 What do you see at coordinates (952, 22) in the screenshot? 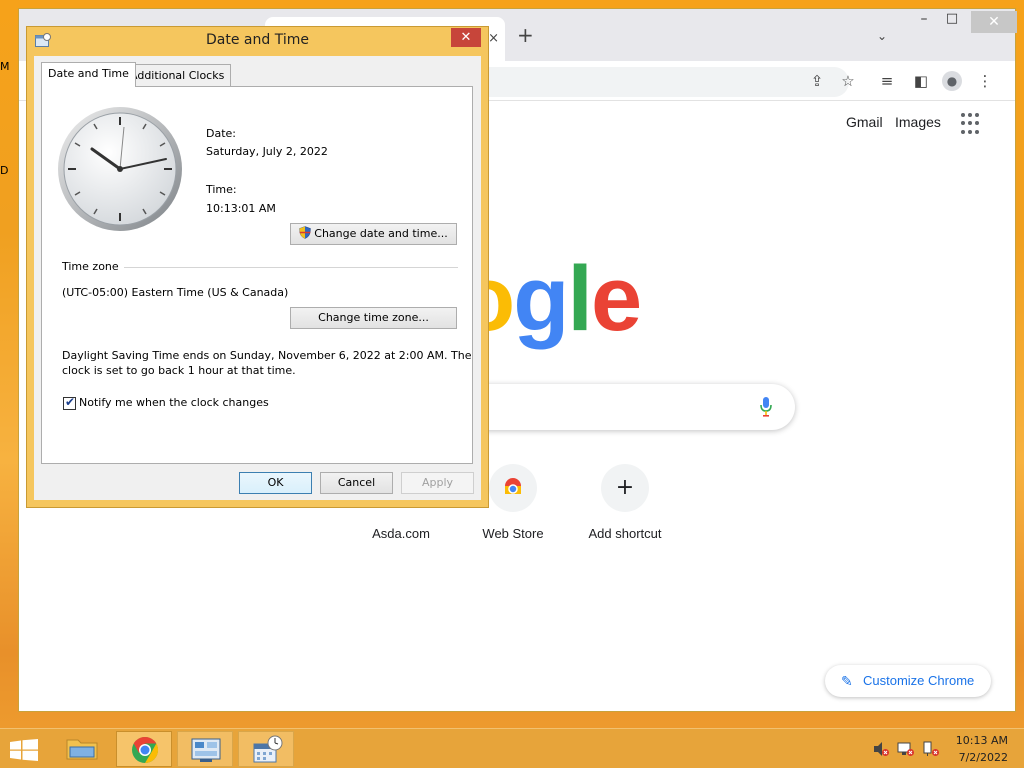
I see `maximize-button: □` at bounding box center [952, 22].